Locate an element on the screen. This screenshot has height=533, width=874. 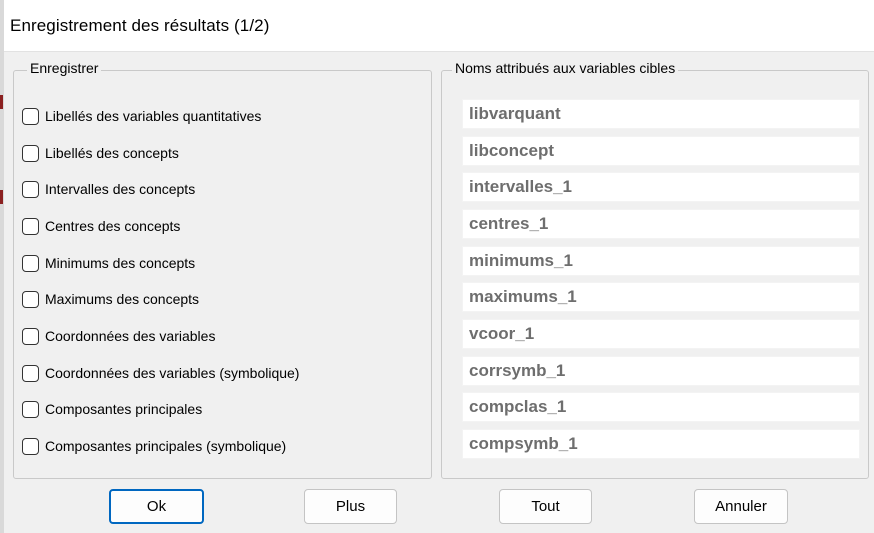
option-libelles-variables-quantitatives: Libellés des variables quantitatives is located at coordinates (141, 116).